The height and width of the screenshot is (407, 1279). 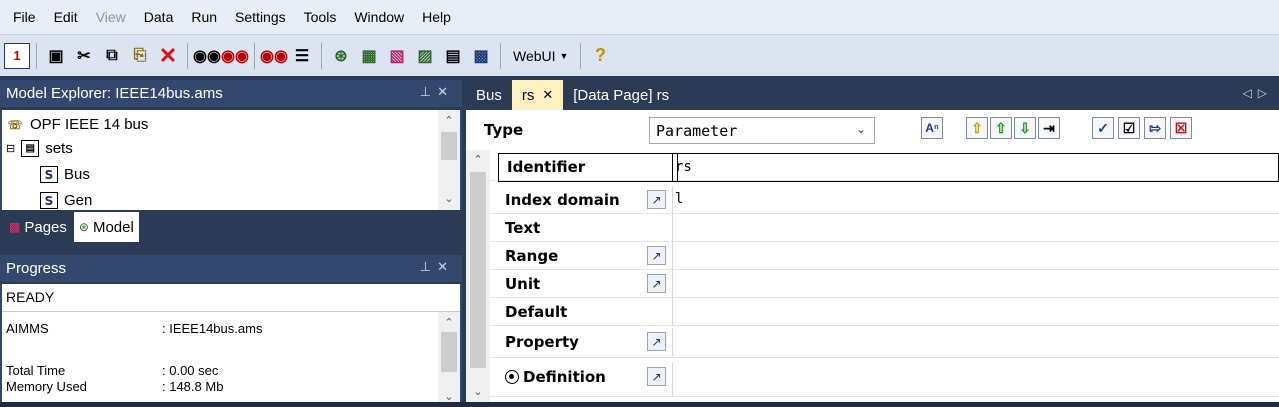 I want to click on explorer-tabs: ▩ Pages ⊛ Model, so click(x=231, y=226).